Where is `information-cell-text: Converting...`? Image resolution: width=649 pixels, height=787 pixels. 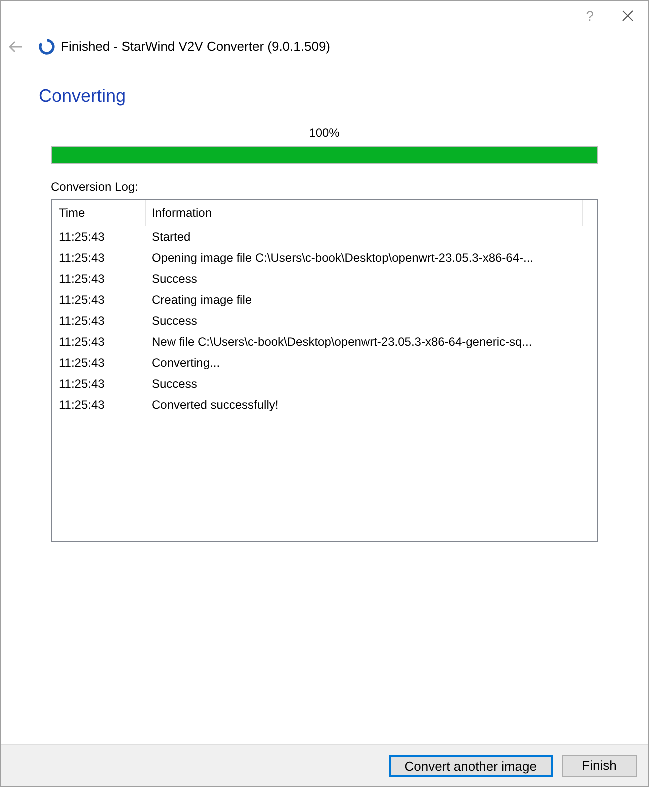
information-cell-text: Converting... is located at coordinates (185, 363).